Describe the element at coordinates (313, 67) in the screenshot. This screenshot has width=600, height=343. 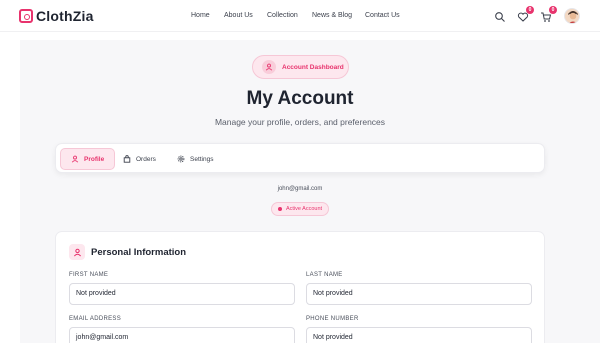
I see `account-dashboard-label: Account Dashboard` at that location.